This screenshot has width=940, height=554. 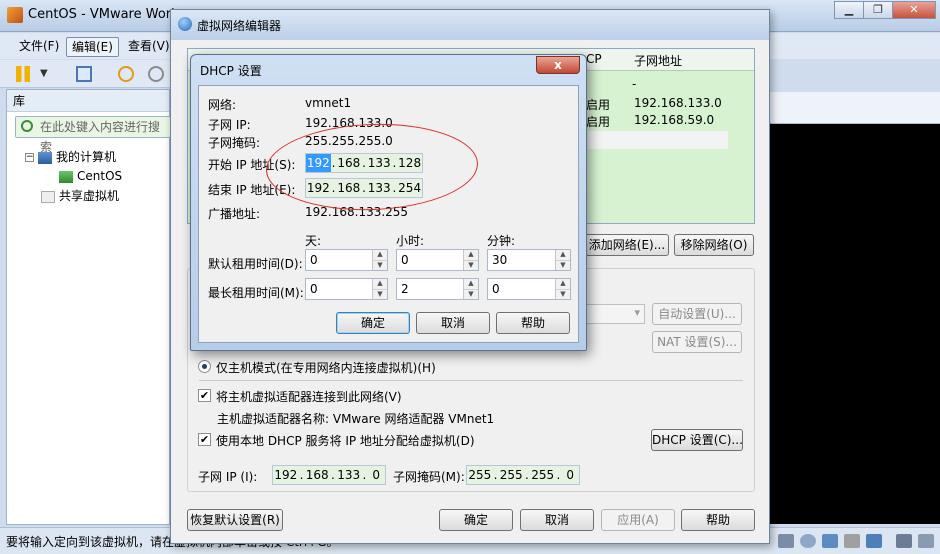 I want to click on library-panel: 库 在此处键入内容进行搜索 − 我的计算机 CentOS 共享虚拟机, so click(x=88, y=307).